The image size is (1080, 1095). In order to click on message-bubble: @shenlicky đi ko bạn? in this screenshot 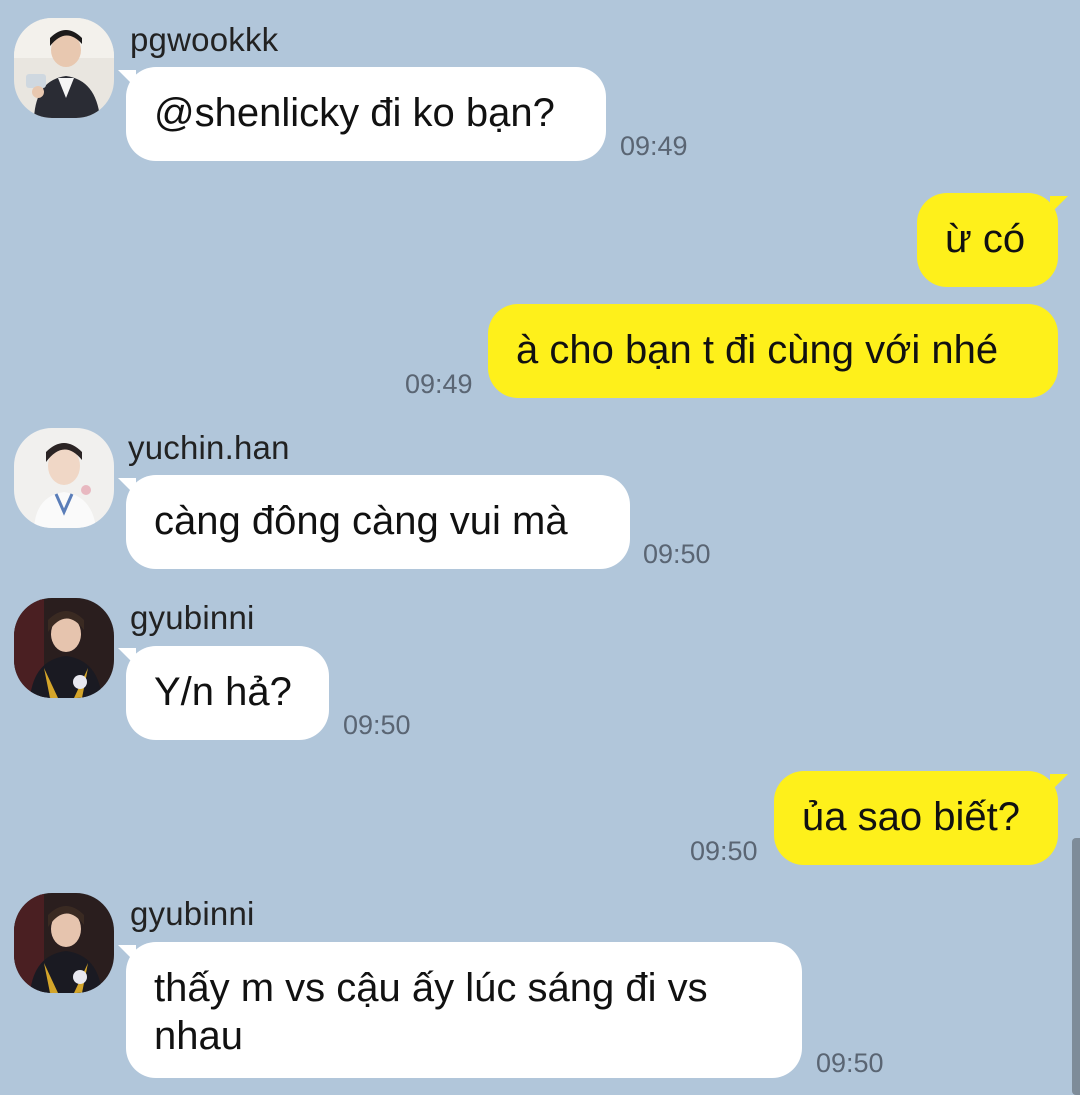, I will do `click(366, 114)`.